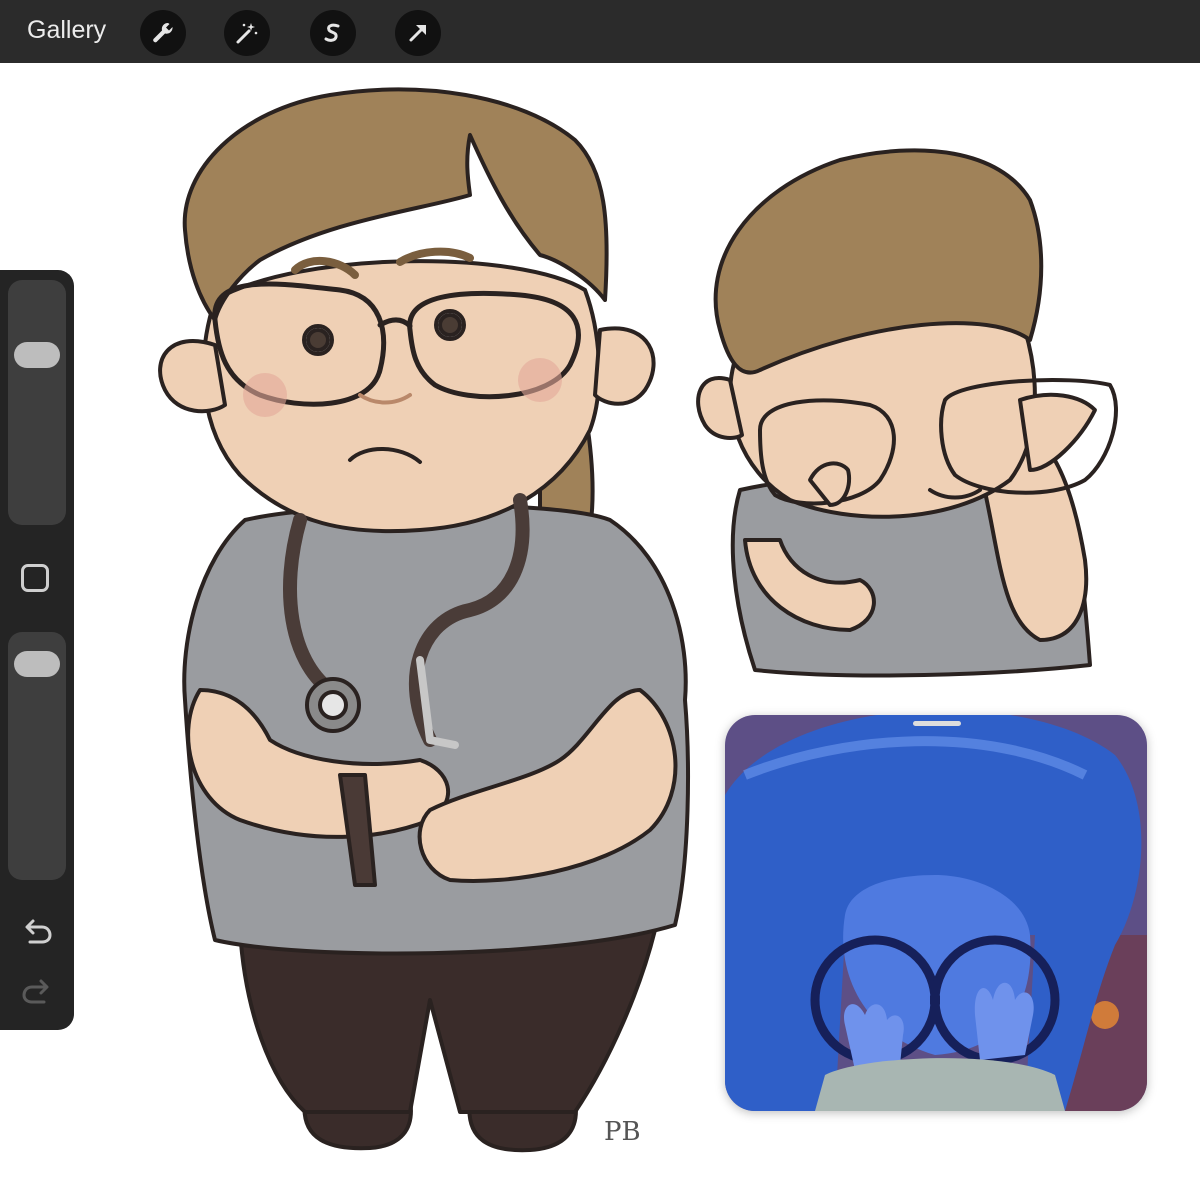 The height and width of the screenshot is (1200, 1200). Describe the element at coordinates (37, 663) in the screenshot. I see `opacity-thumb` at that location.